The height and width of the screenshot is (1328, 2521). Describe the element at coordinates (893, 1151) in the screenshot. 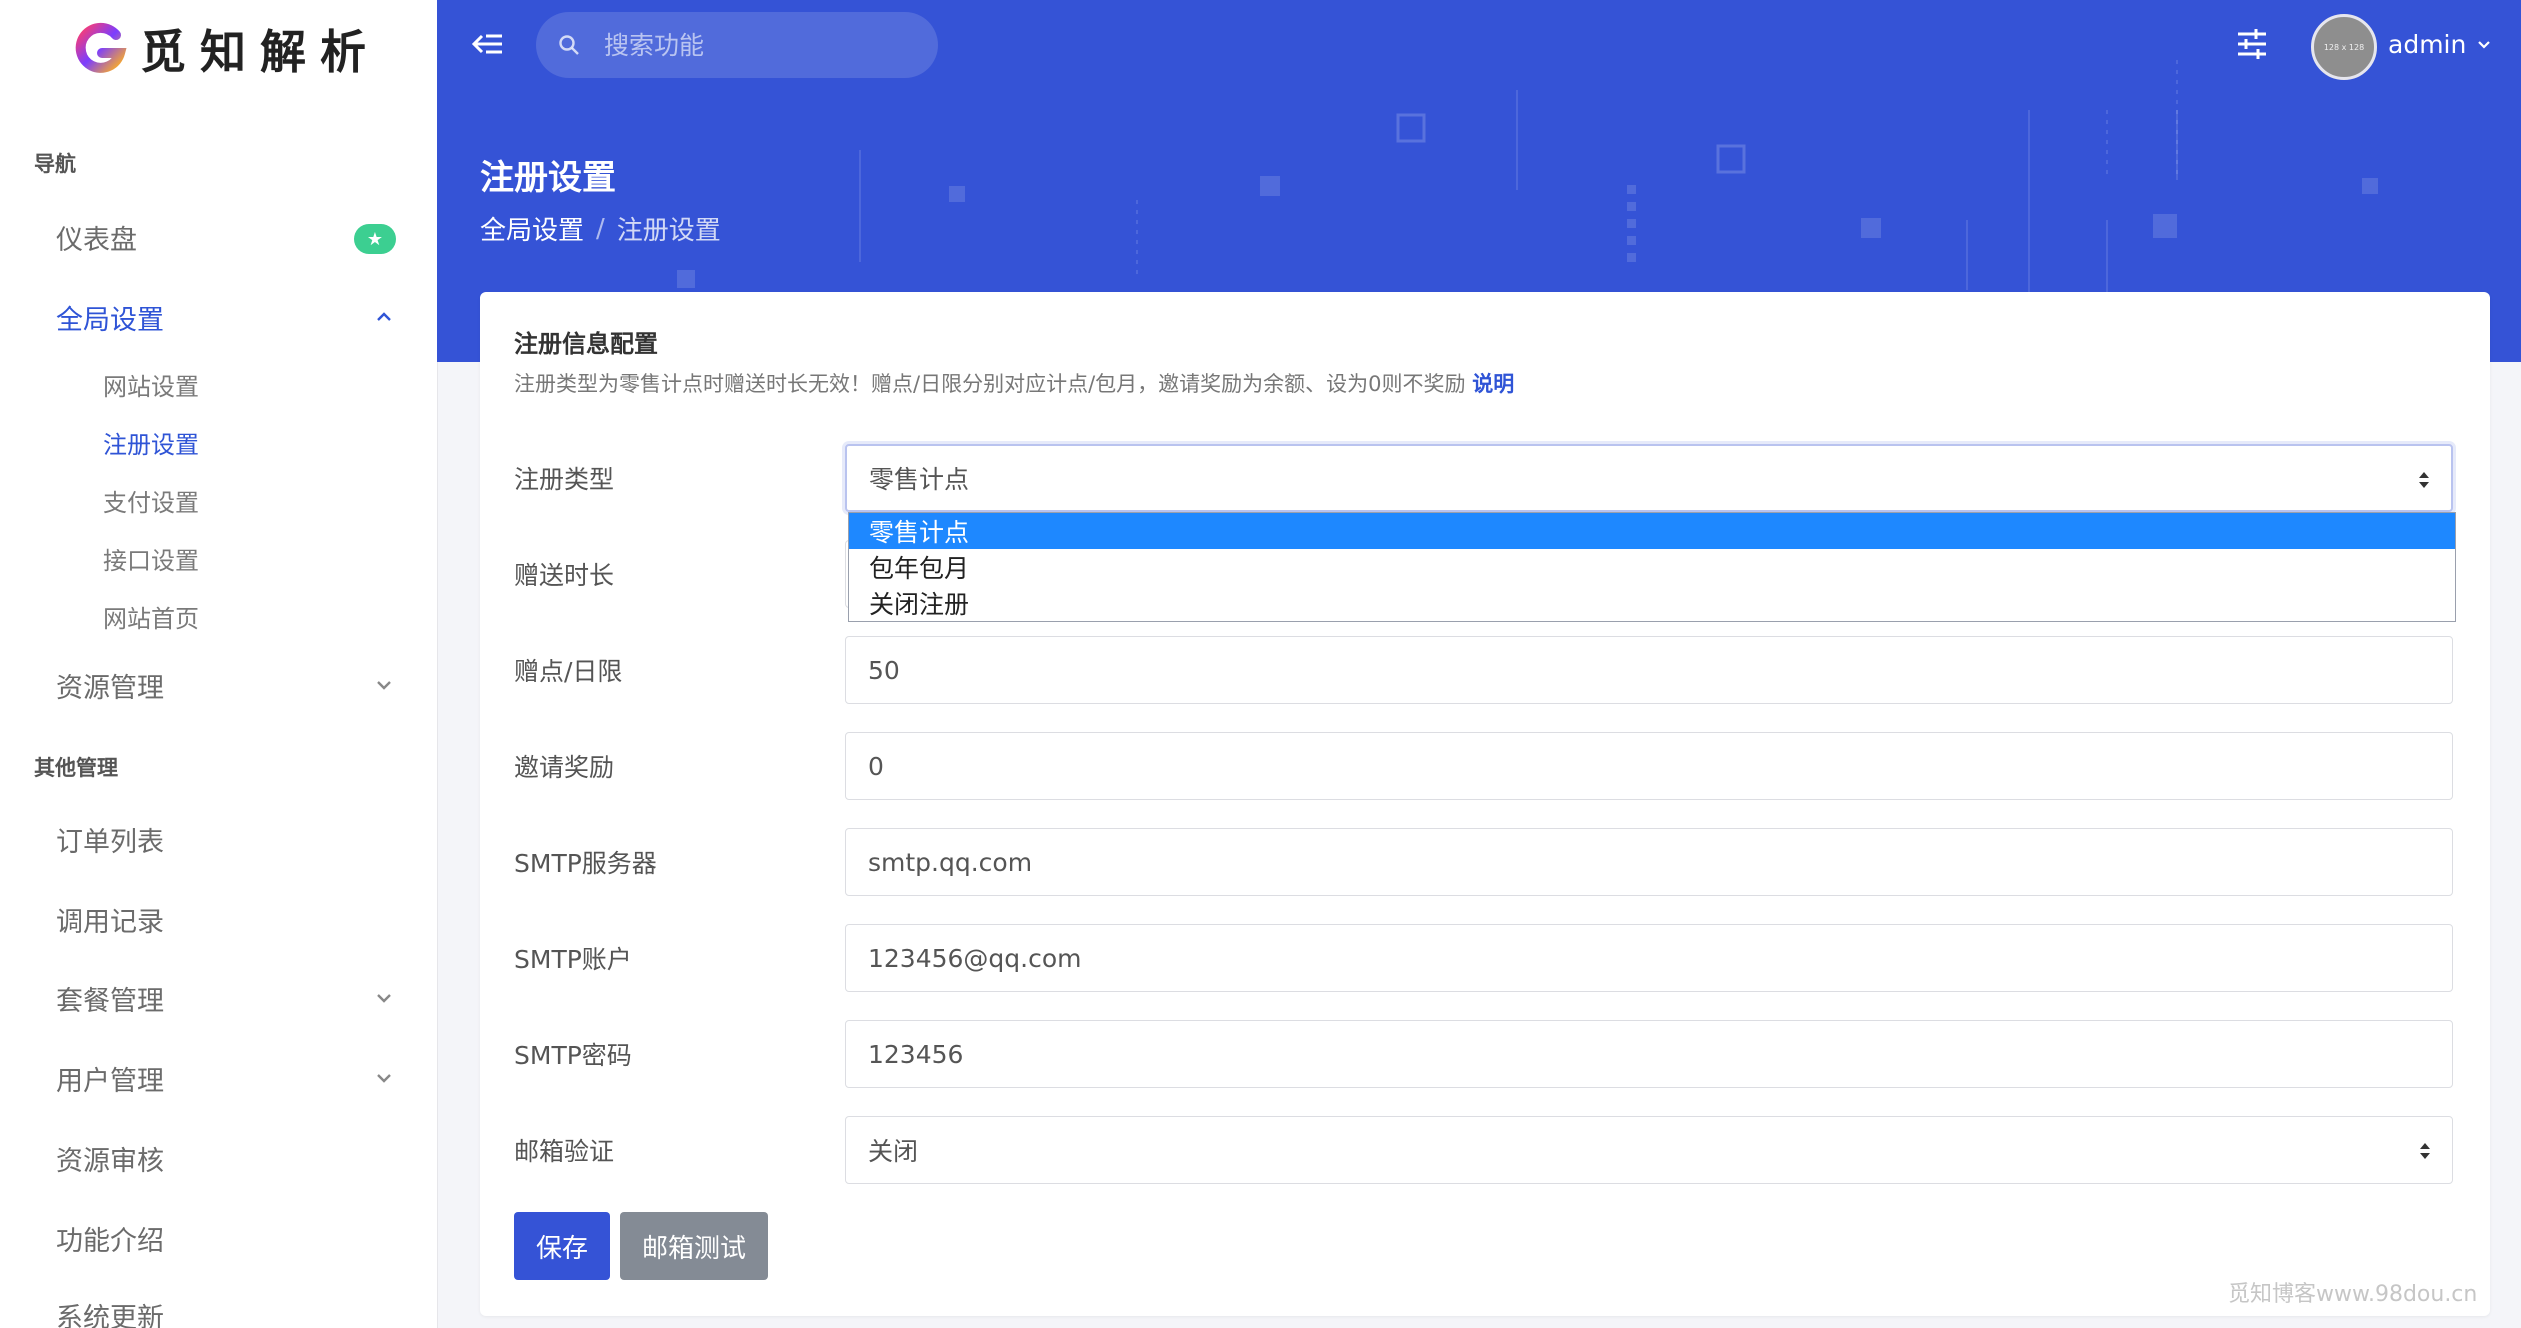

I see `email-verify-value: 关闭` at that location.